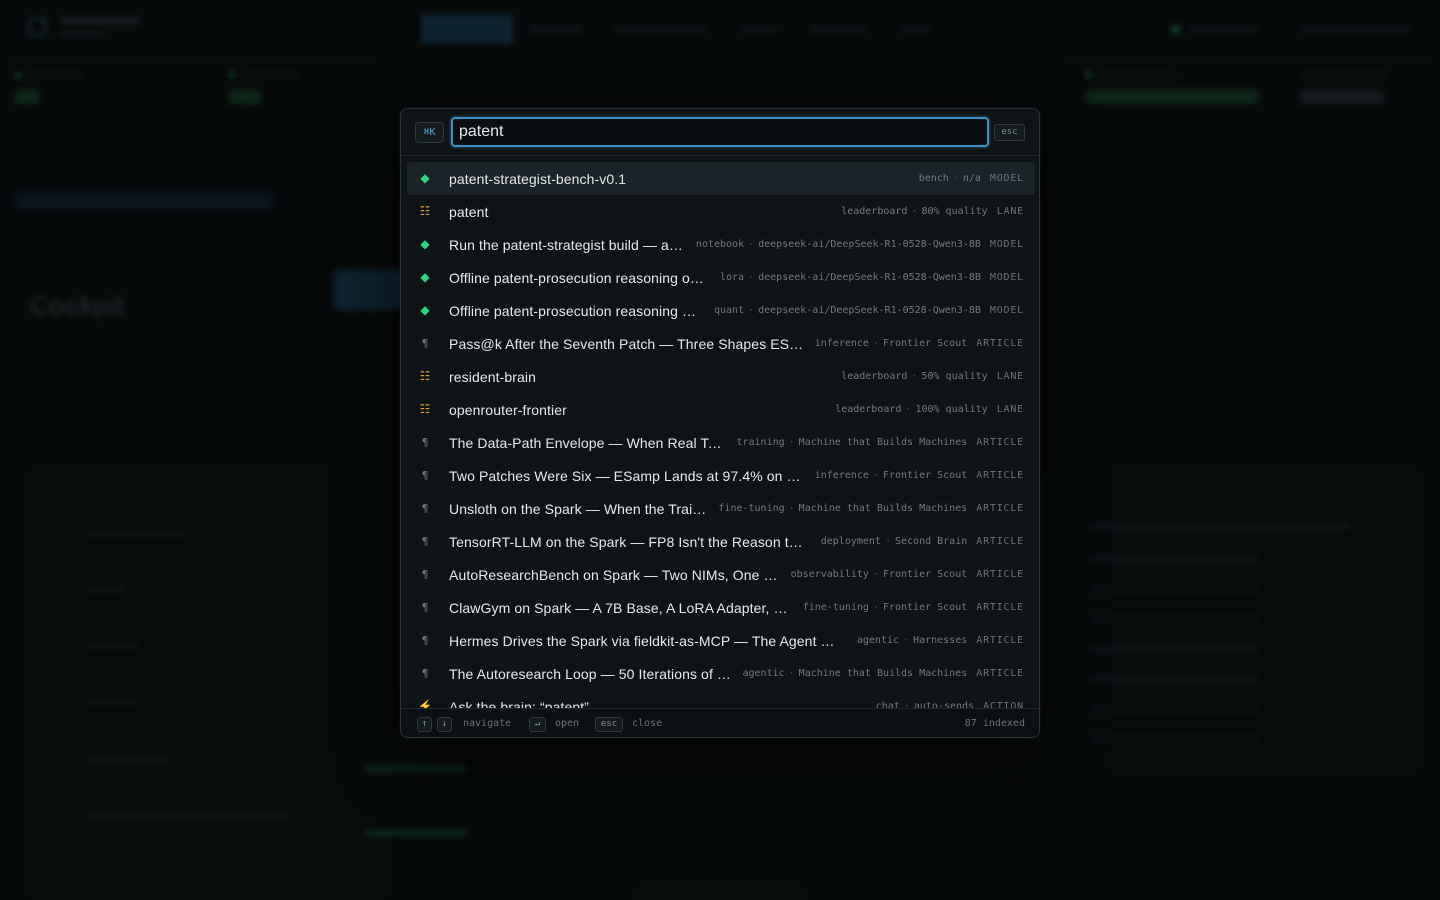 Image resolution: width=1440 pixels, height=900 pixels. I want to click on result-tag: inference, so click(841, 475).